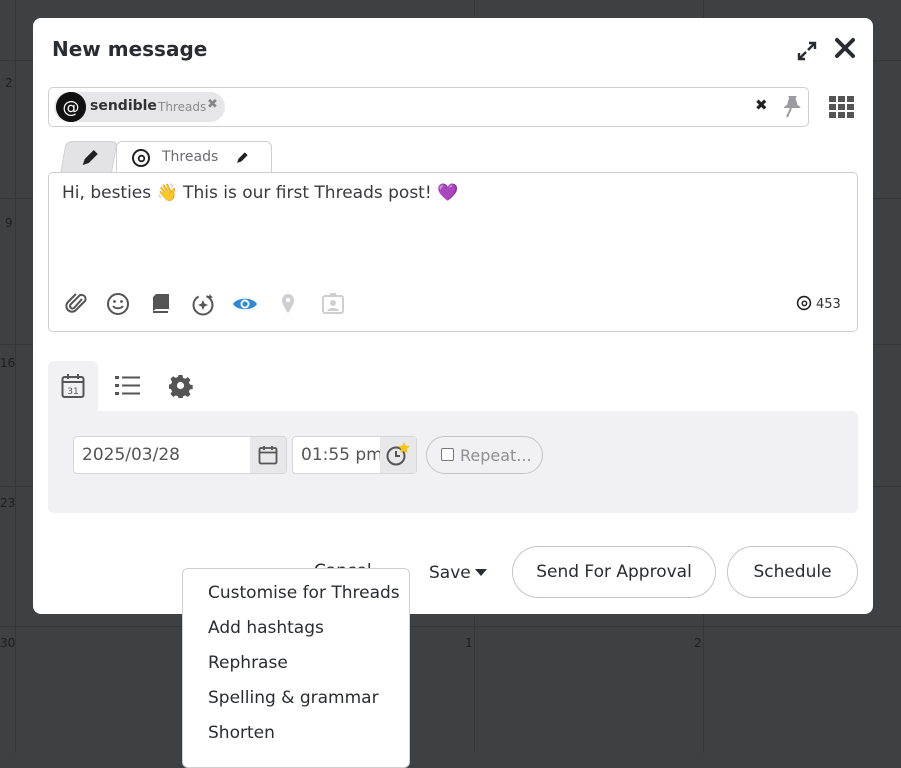 The width and height of the screenshot is (901, 768). What do you see at coordinates (469, 643) in the screenshot?
I see `calendar-day-number: 1` at bounding box center [469, 643].